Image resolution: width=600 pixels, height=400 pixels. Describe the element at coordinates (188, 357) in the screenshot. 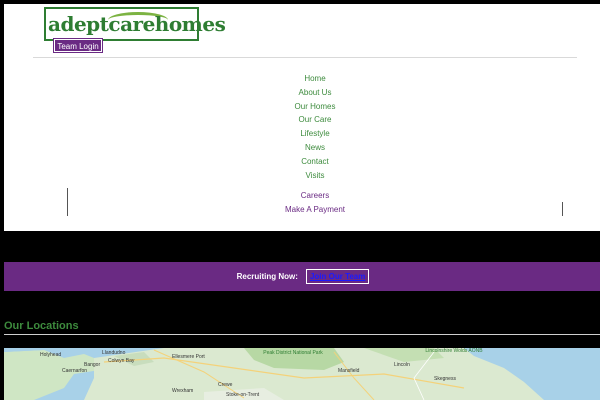

I see `map-label-ellesmere-port: Ellesmere Port` at that location.